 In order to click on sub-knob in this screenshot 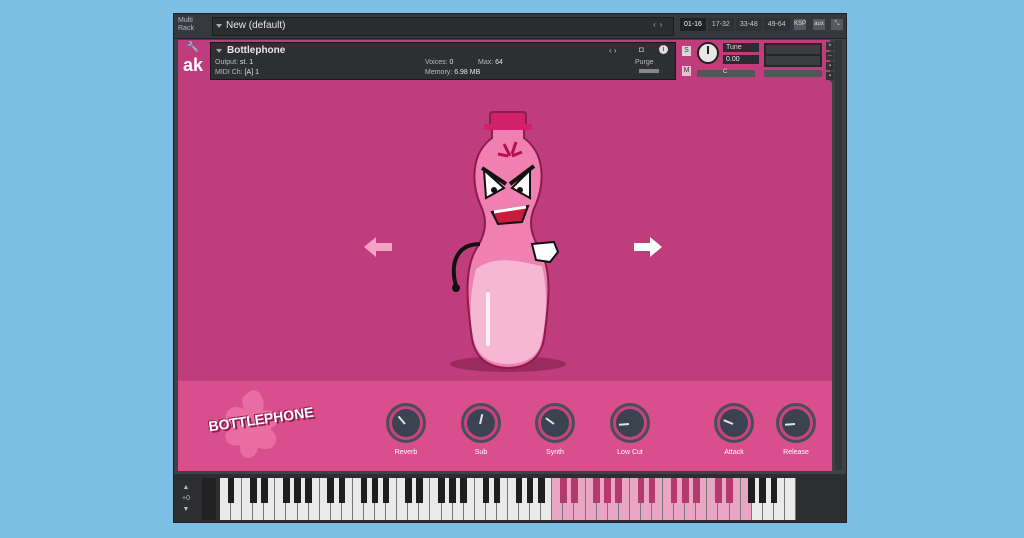, I will do `click(481, 423)`.